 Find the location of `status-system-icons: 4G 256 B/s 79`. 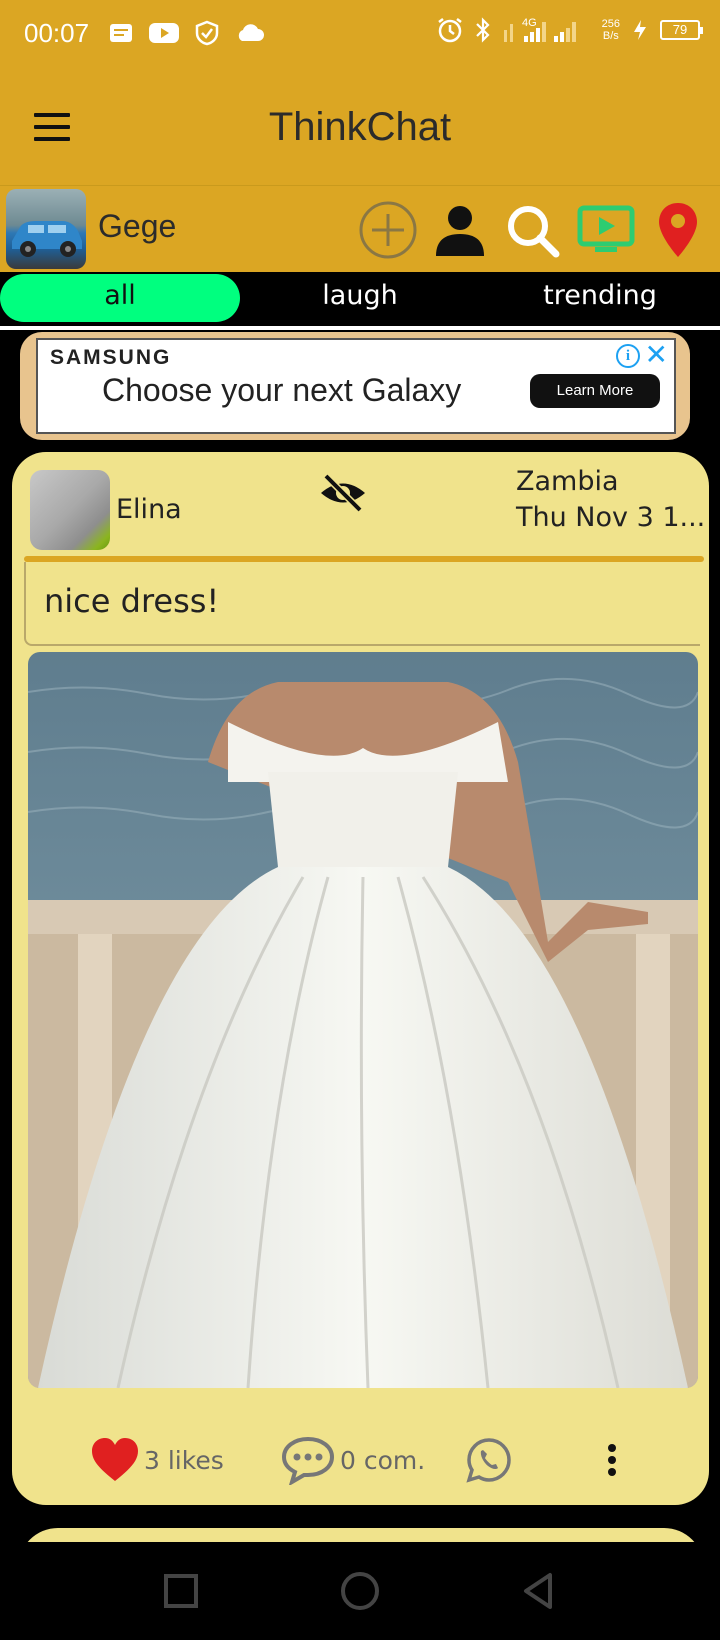

status-system-icons: 4G 256 B/s 79 is located at coordinates (569, 30).